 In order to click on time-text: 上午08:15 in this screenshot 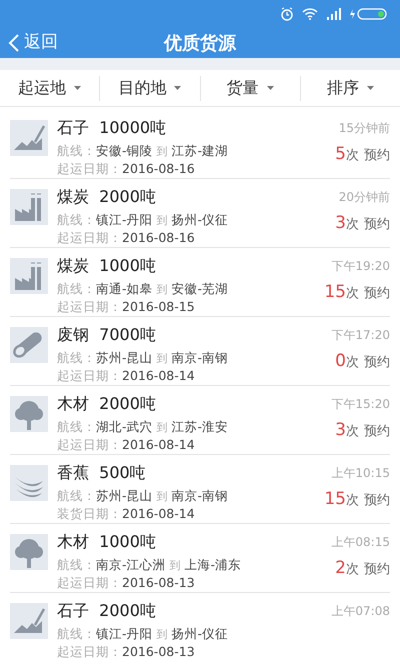, I will do `click(360, 542)`.